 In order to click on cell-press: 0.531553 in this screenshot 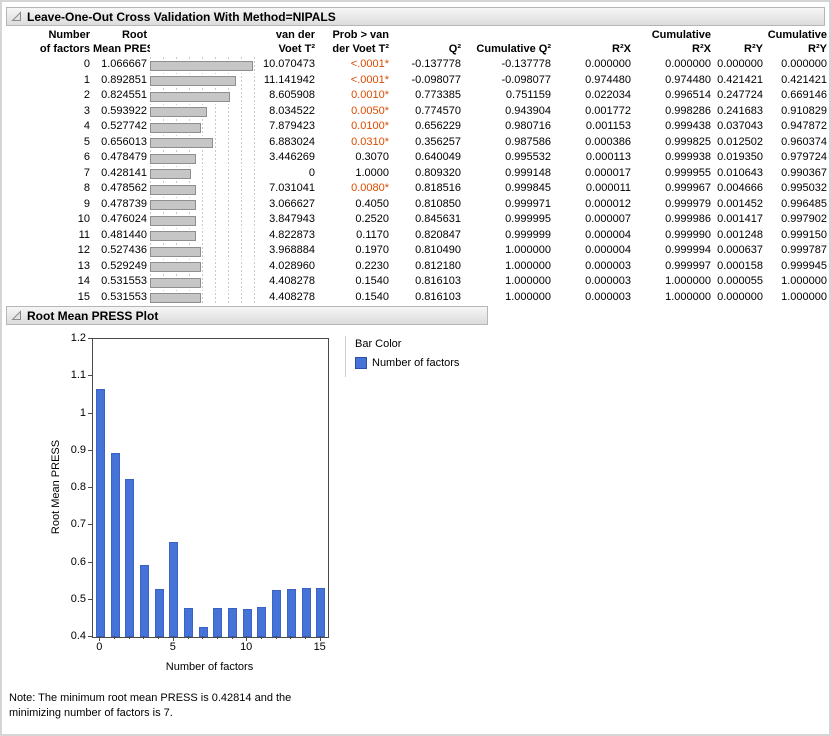, I will do `click(124, 281)`.